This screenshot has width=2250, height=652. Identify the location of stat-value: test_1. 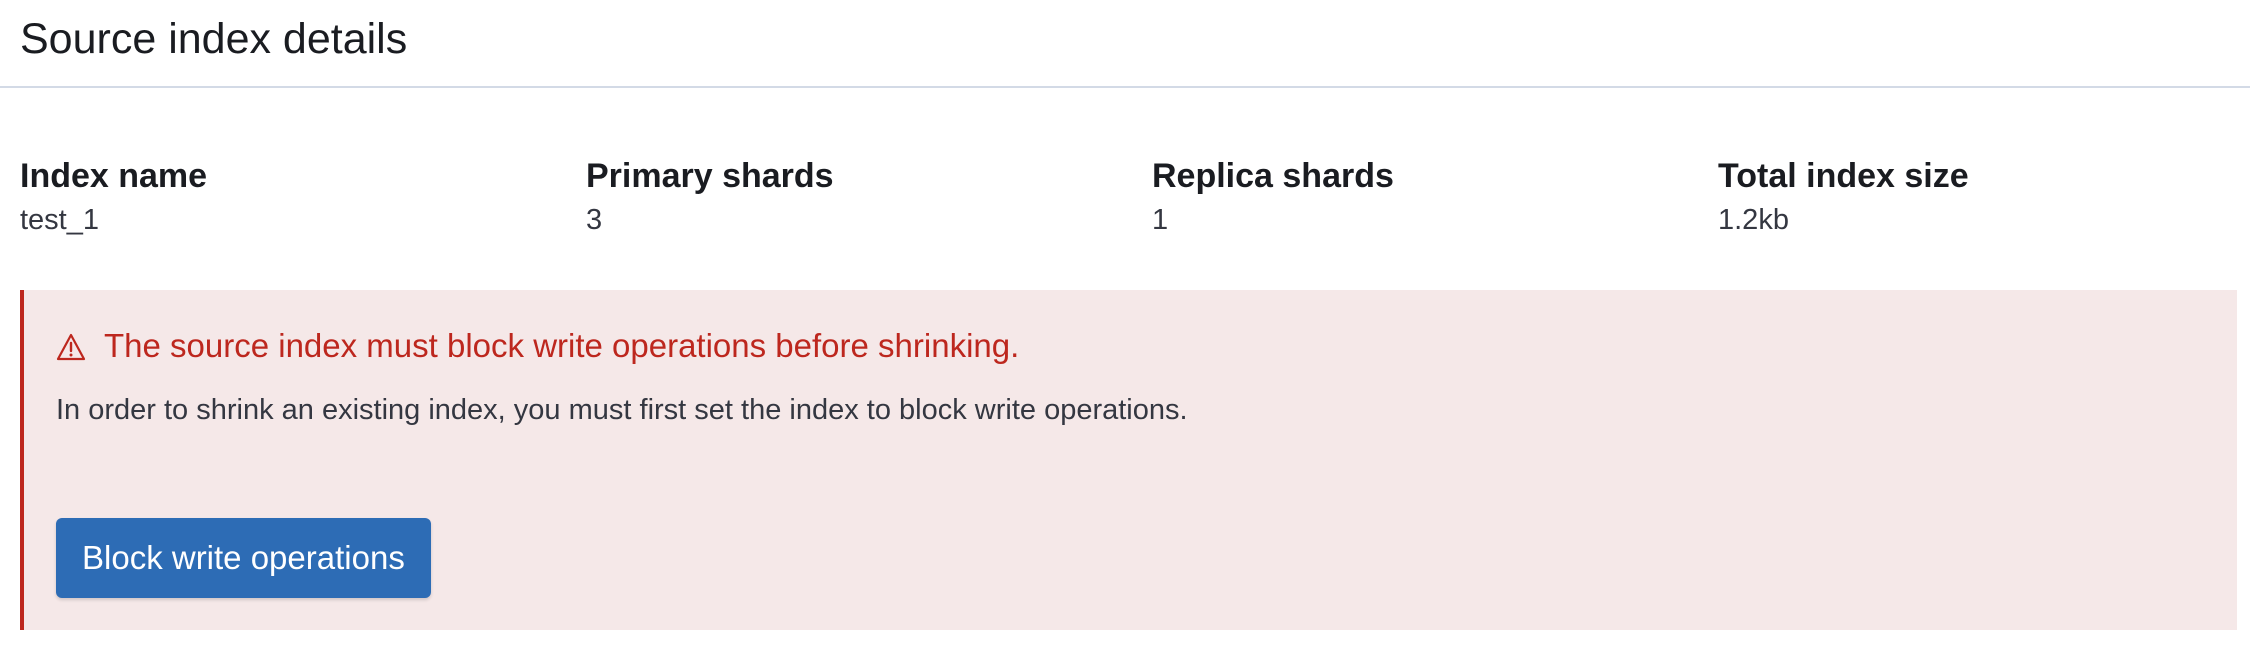
(59, 220).